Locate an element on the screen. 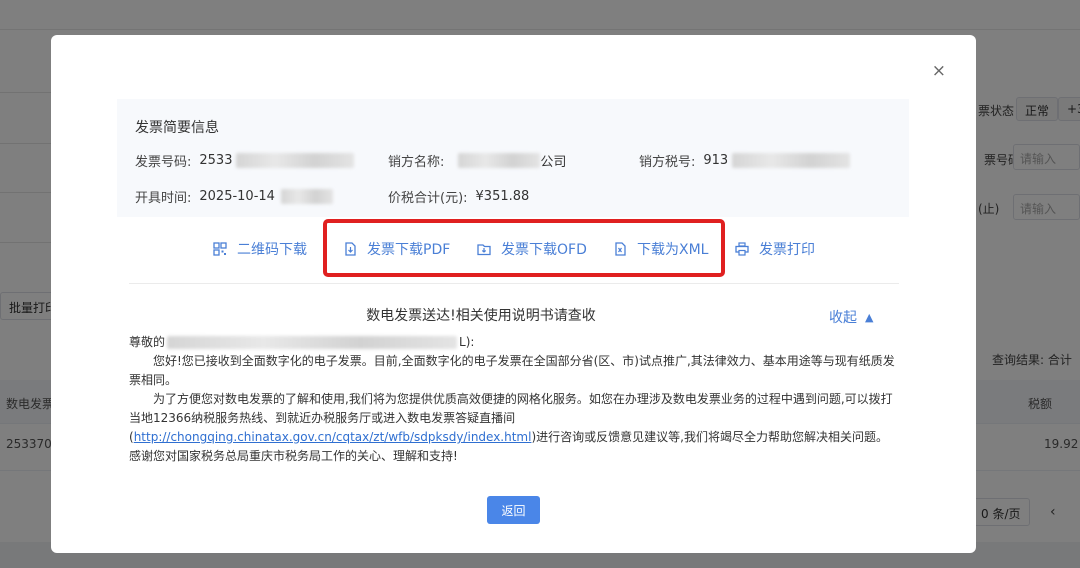 The image size is (1080, 568). xml-download-label: 下载为XML is located at coordinates (673, 250).